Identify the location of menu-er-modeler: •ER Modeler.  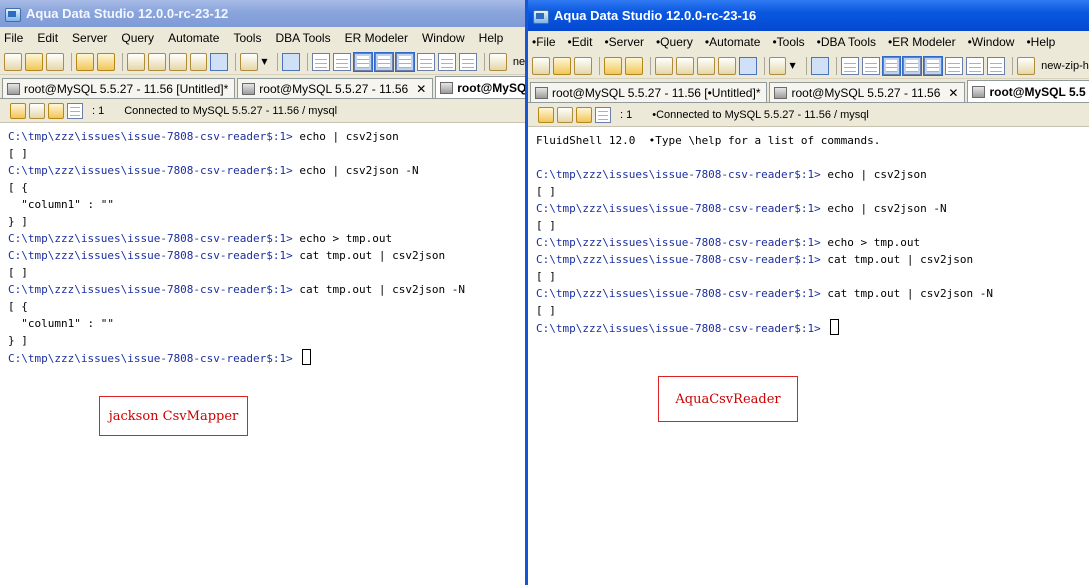
(922, 42).